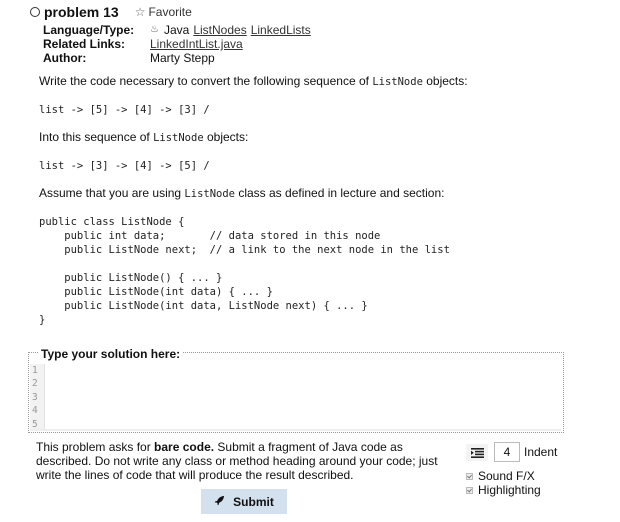 Image resolution: width=620 pixels, height=522 pixels. Describe the element at coordinates (35, 411) in the screenshot. I see `line-number: 4` at that location.